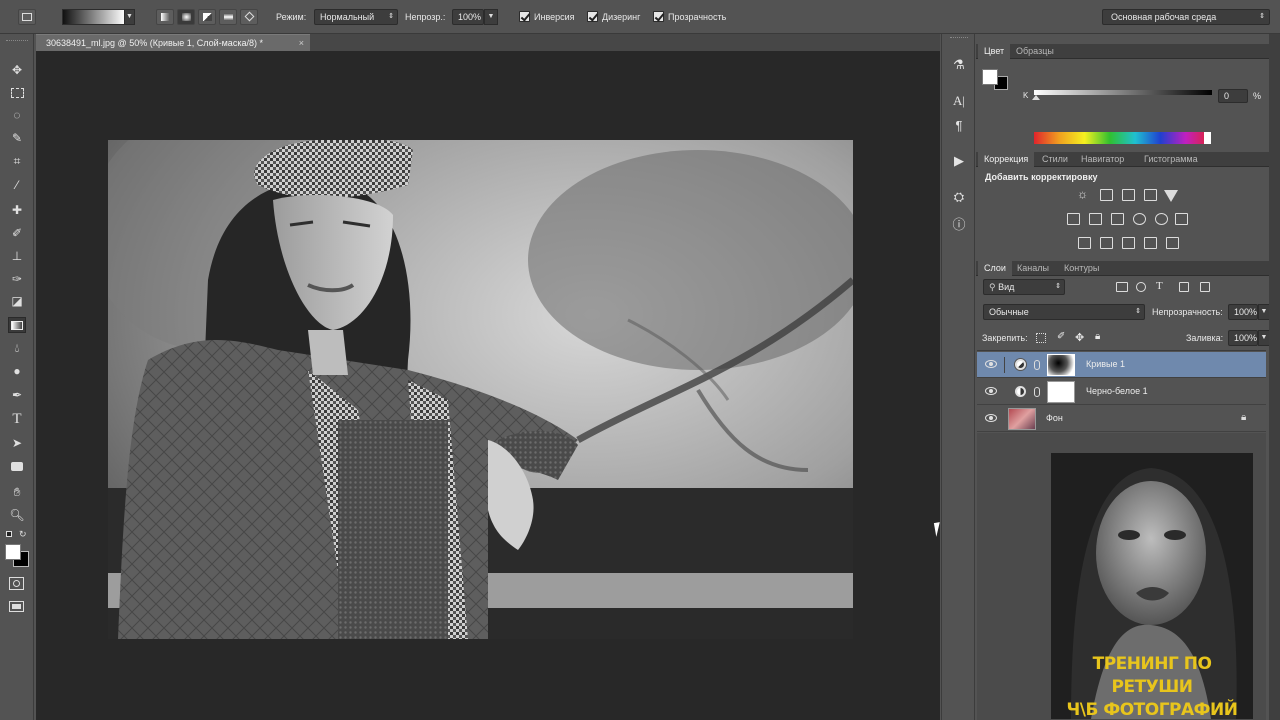 This screenshot has height=720, width=1280. What do you see at coordinates (17, 138) in the screenshot?
I see `quick-selection-tool-icon: ✎` at bounding box center [17, 138].